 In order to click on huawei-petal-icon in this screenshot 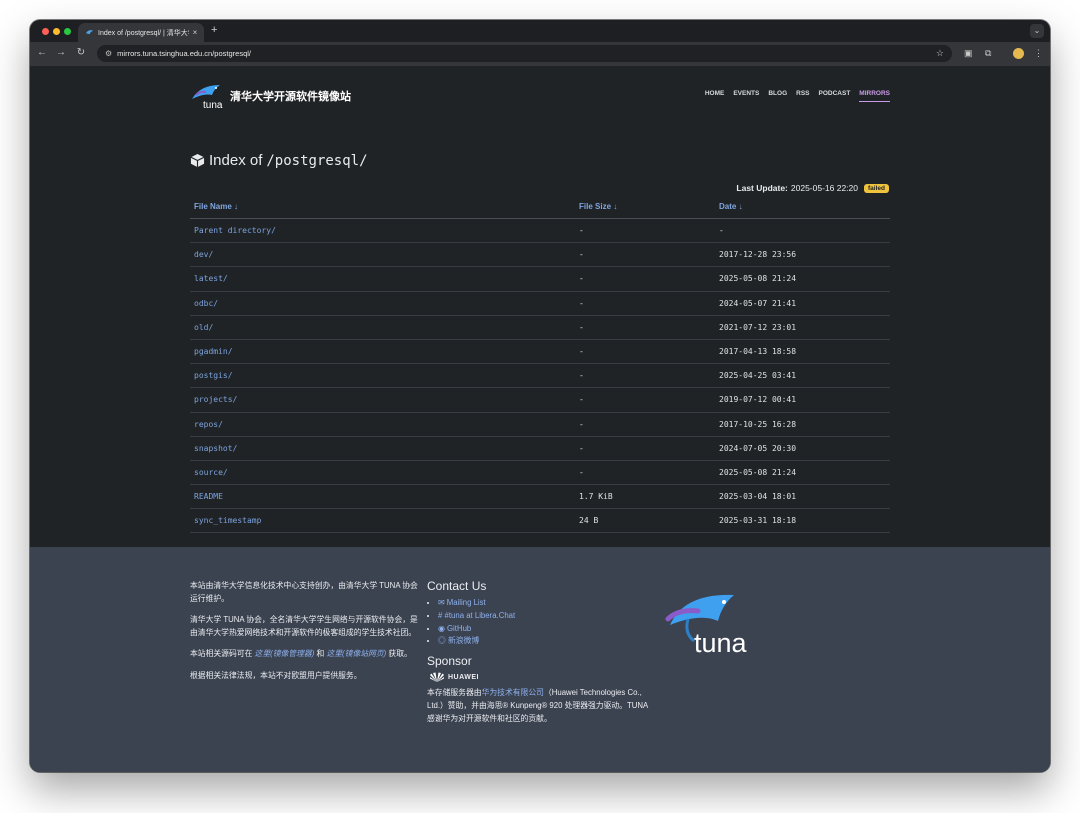, I will do `click(437, 677)`.